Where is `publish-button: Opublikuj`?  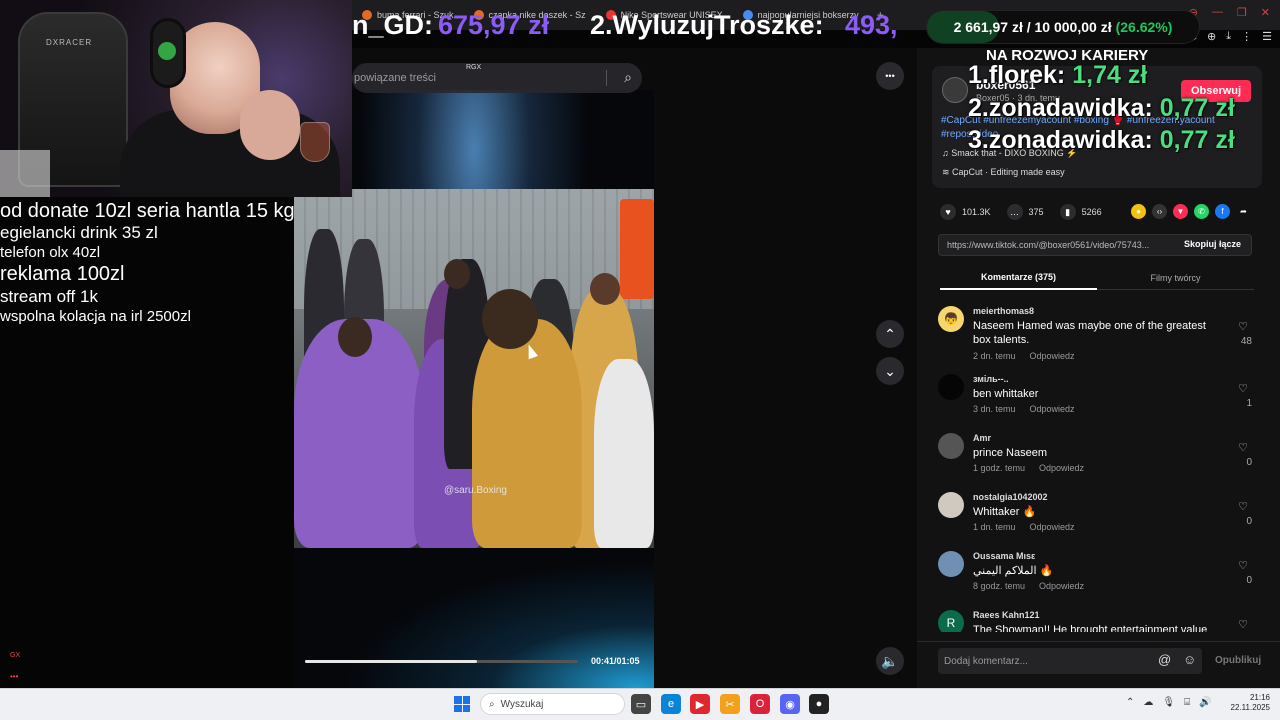 publish-button: Opublikuj is located at coordinates (1238, 660).